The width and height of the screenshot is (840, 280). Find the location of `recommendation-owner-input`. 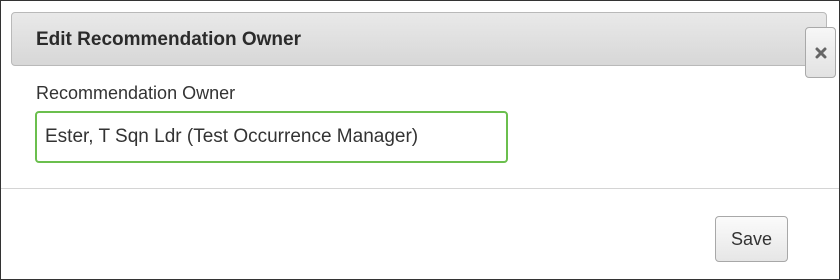

recommendation-owner-input is located at coordinates (271, 137).